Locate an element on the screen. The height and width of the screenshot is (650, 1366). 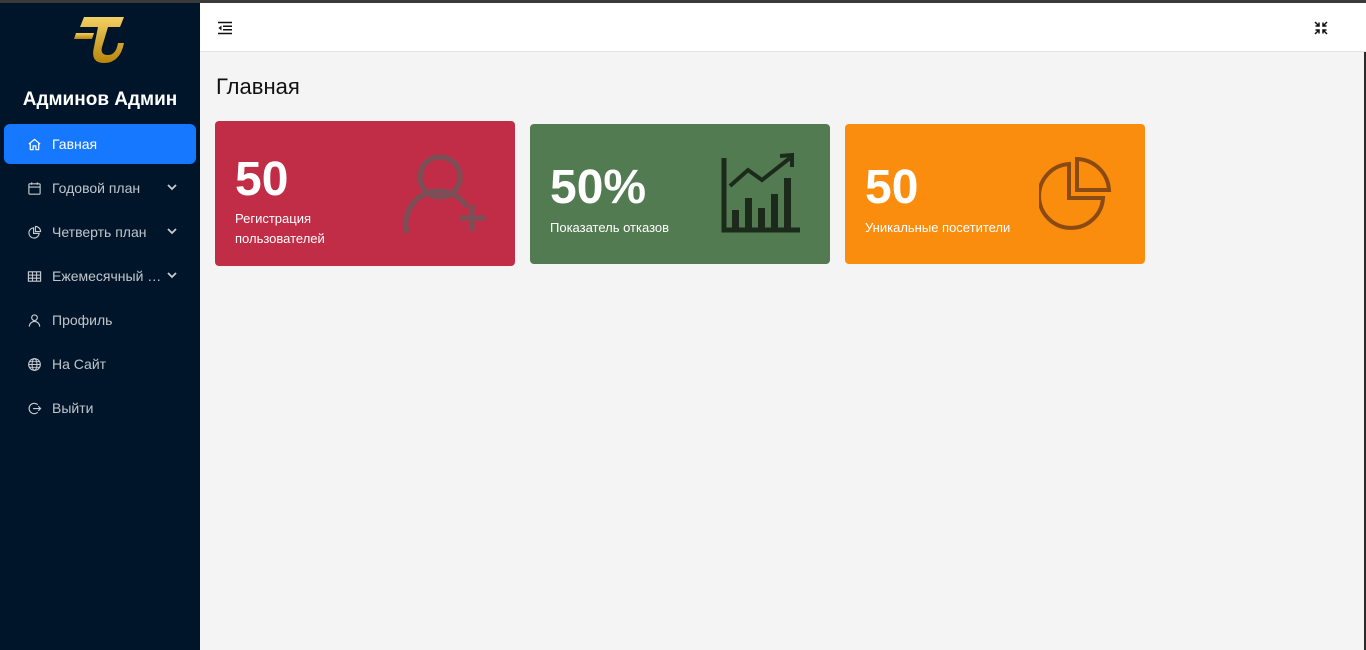
sidebar-item-label: Ежемесячный план is located at coordinates (107, 276).